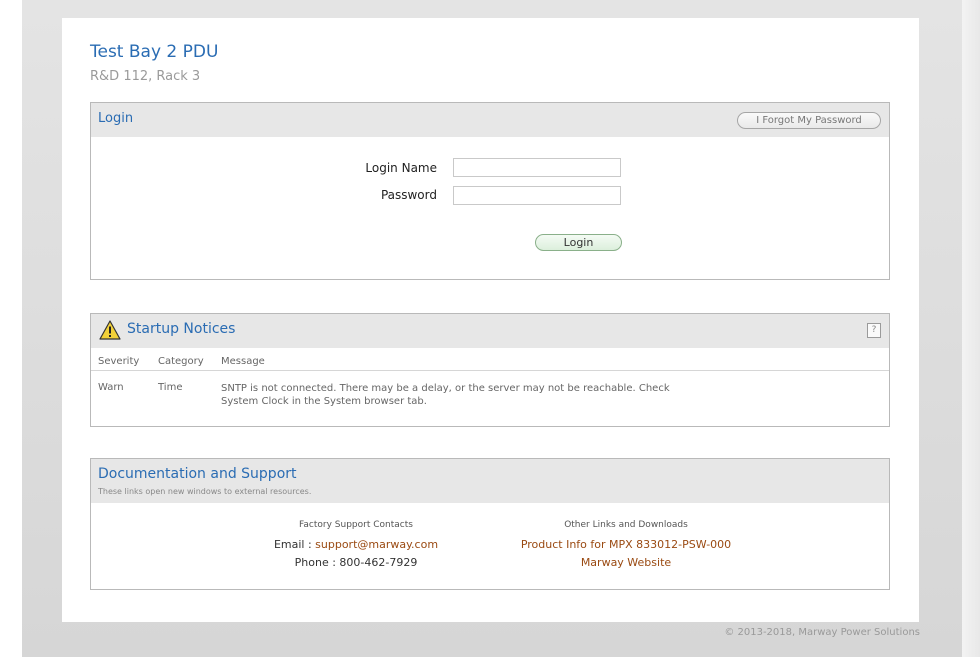  Describe the element at coordinates (145, 76) in the screenshot. I see `page-subtitle: R&D 112, Rack 3` at that location.